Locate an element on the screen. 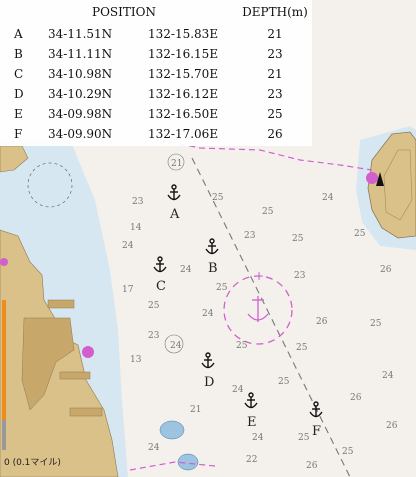 The height and width of the screenshot is (477, 416). row-lon: 132-16.15E is located at coordinates (183, 54).